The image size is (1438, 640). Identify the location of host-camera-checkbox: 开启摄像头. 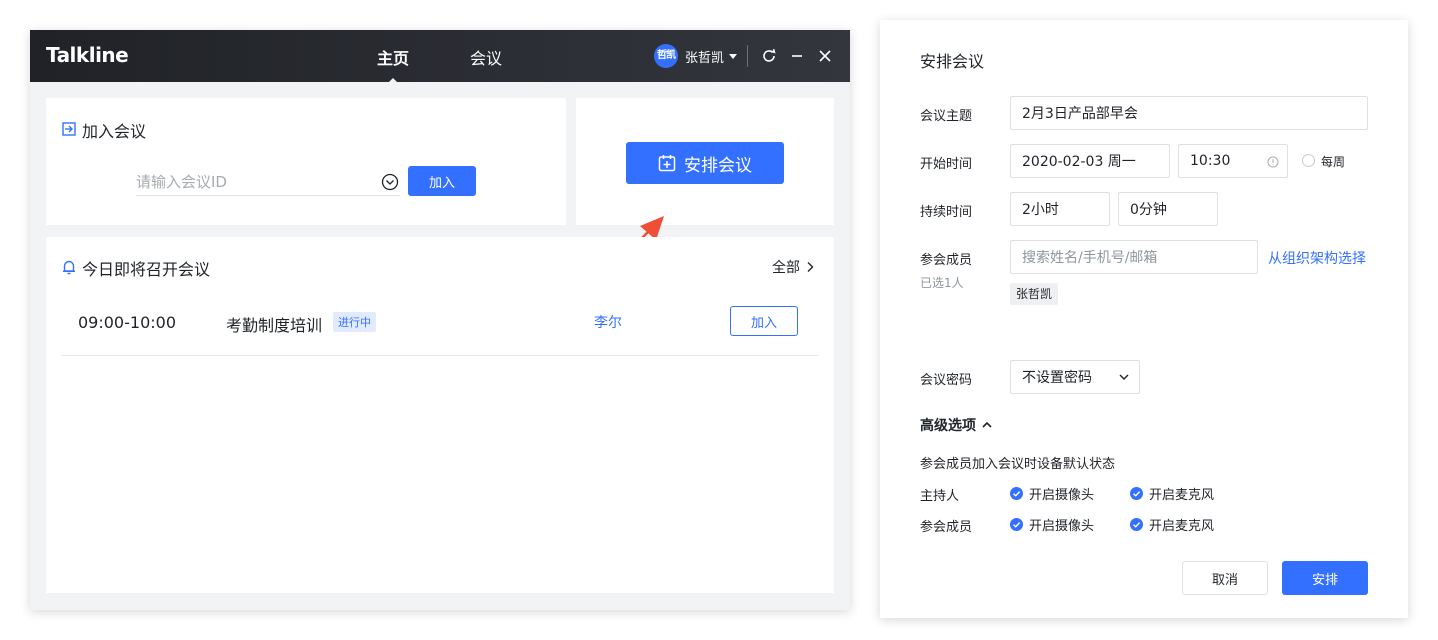
(1052, 493).